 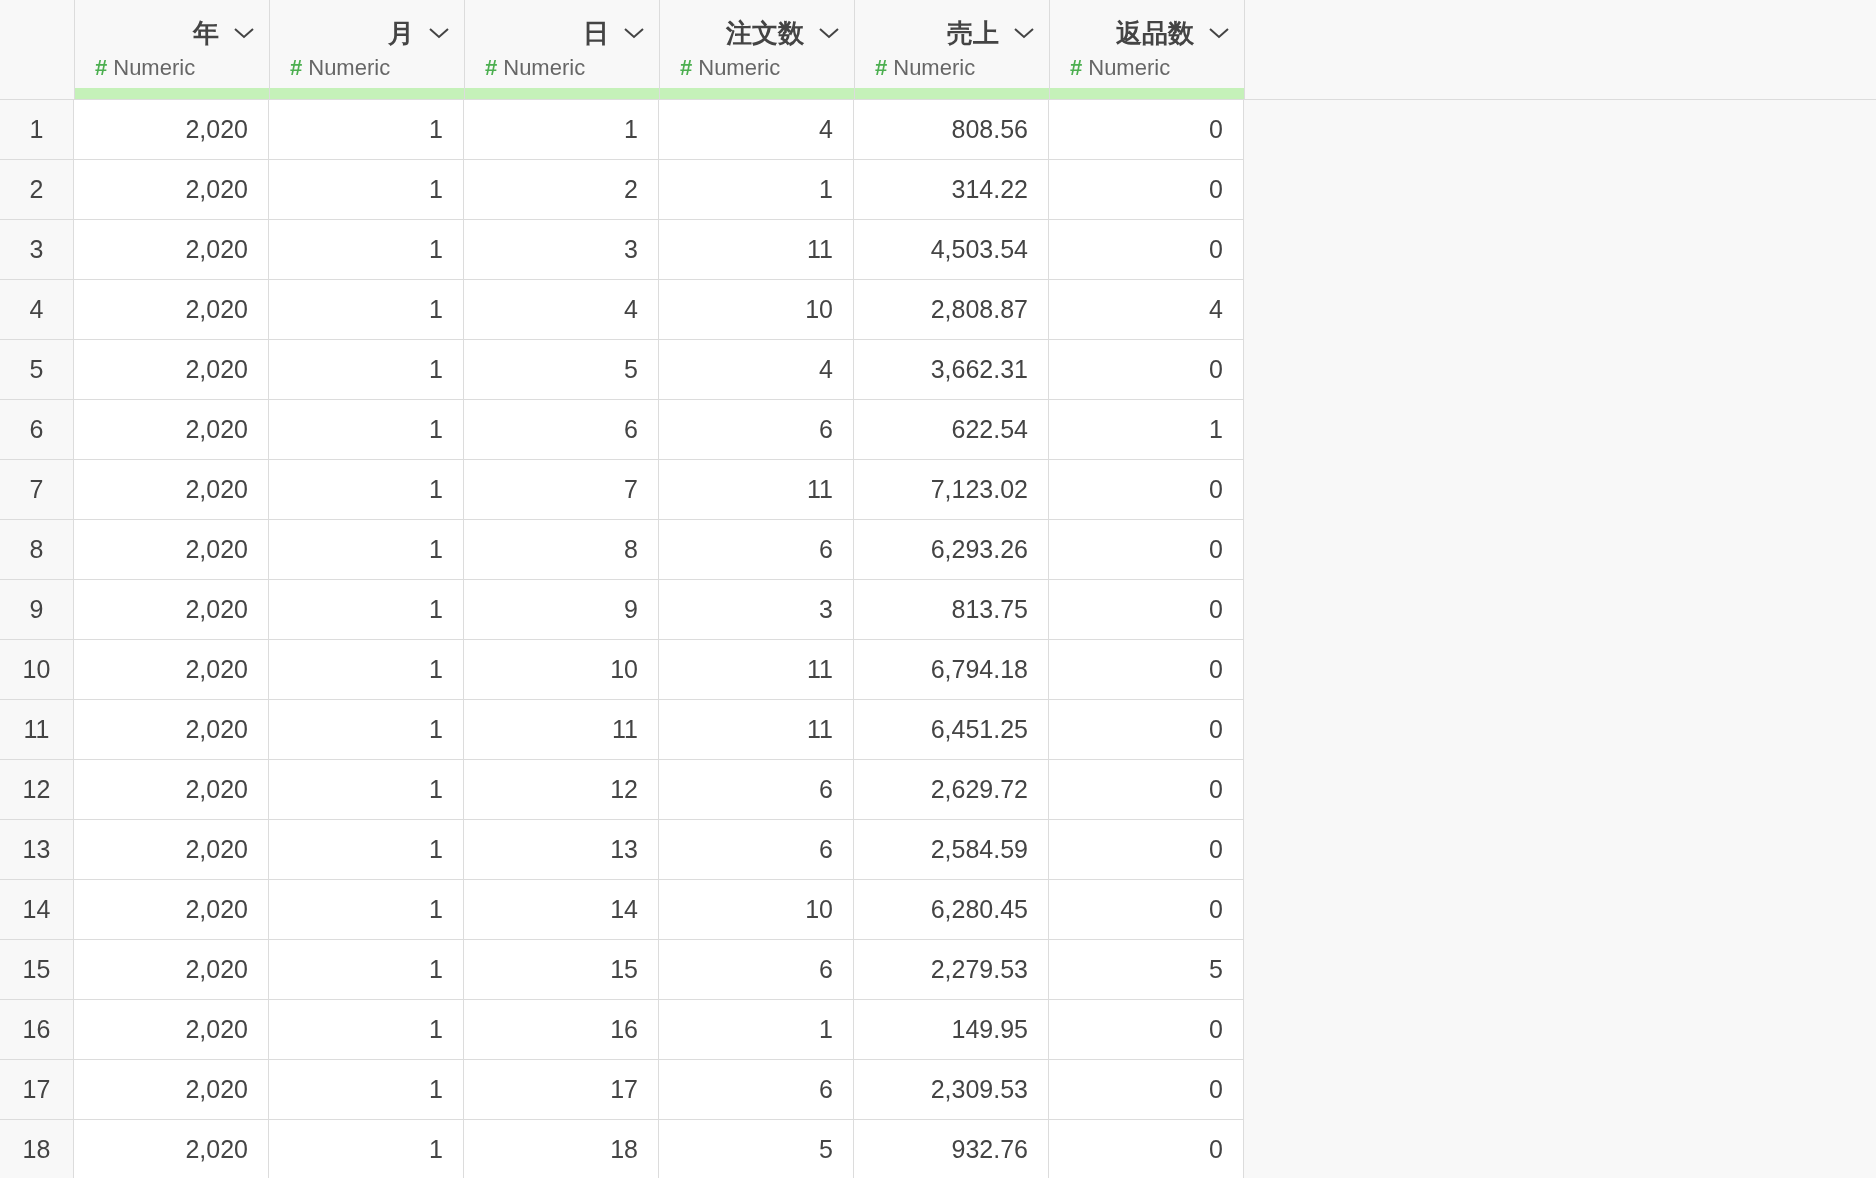 I want to click on table-cell: 2,629.72, so click(x=951, y=790).